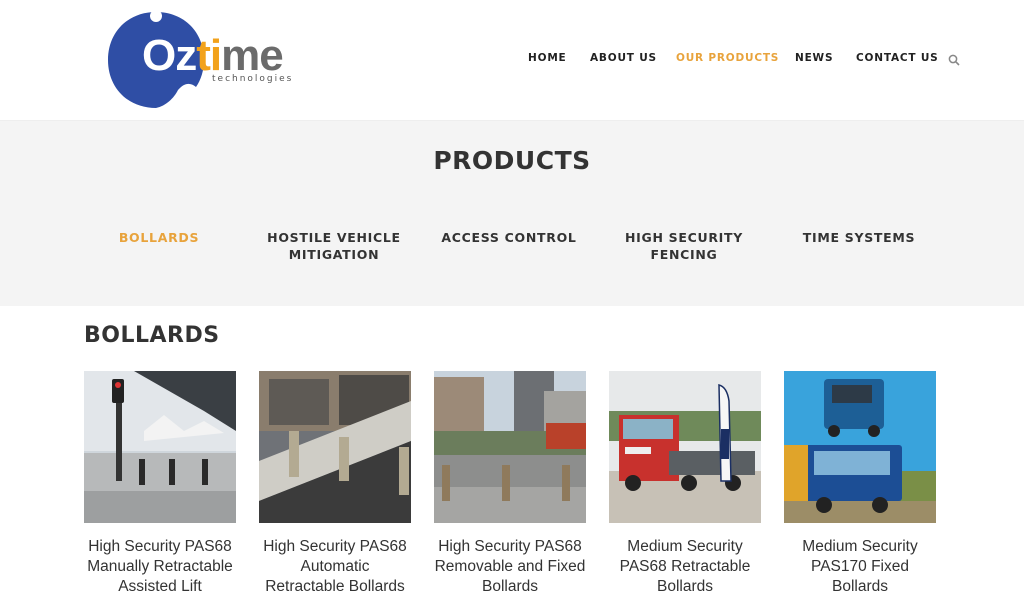 This screenshot has height=599, width=1024. What do you see at coordinates (159, 237) in the screenshot?
I see `tab-bollards: BOLLARDS` at bounding box center [159, 237].